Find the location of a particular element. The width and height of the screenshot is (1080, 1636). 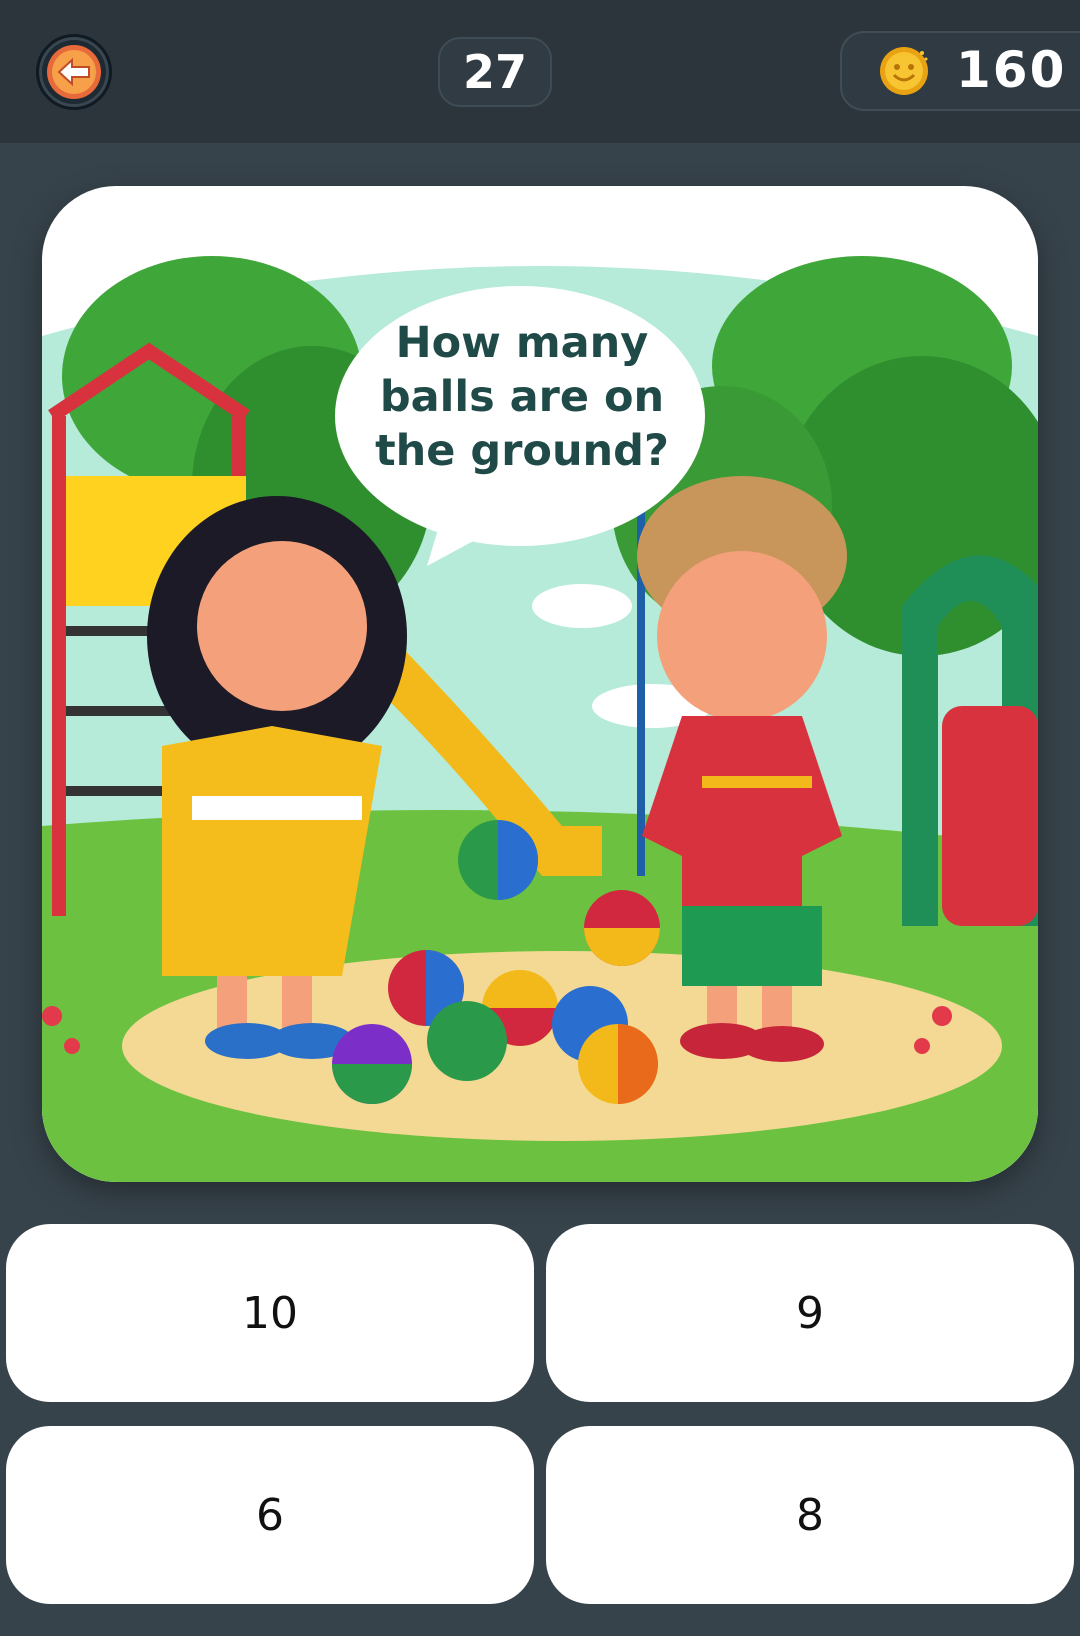

answer-button-3: 6 is located at coordinates (270, 1515).